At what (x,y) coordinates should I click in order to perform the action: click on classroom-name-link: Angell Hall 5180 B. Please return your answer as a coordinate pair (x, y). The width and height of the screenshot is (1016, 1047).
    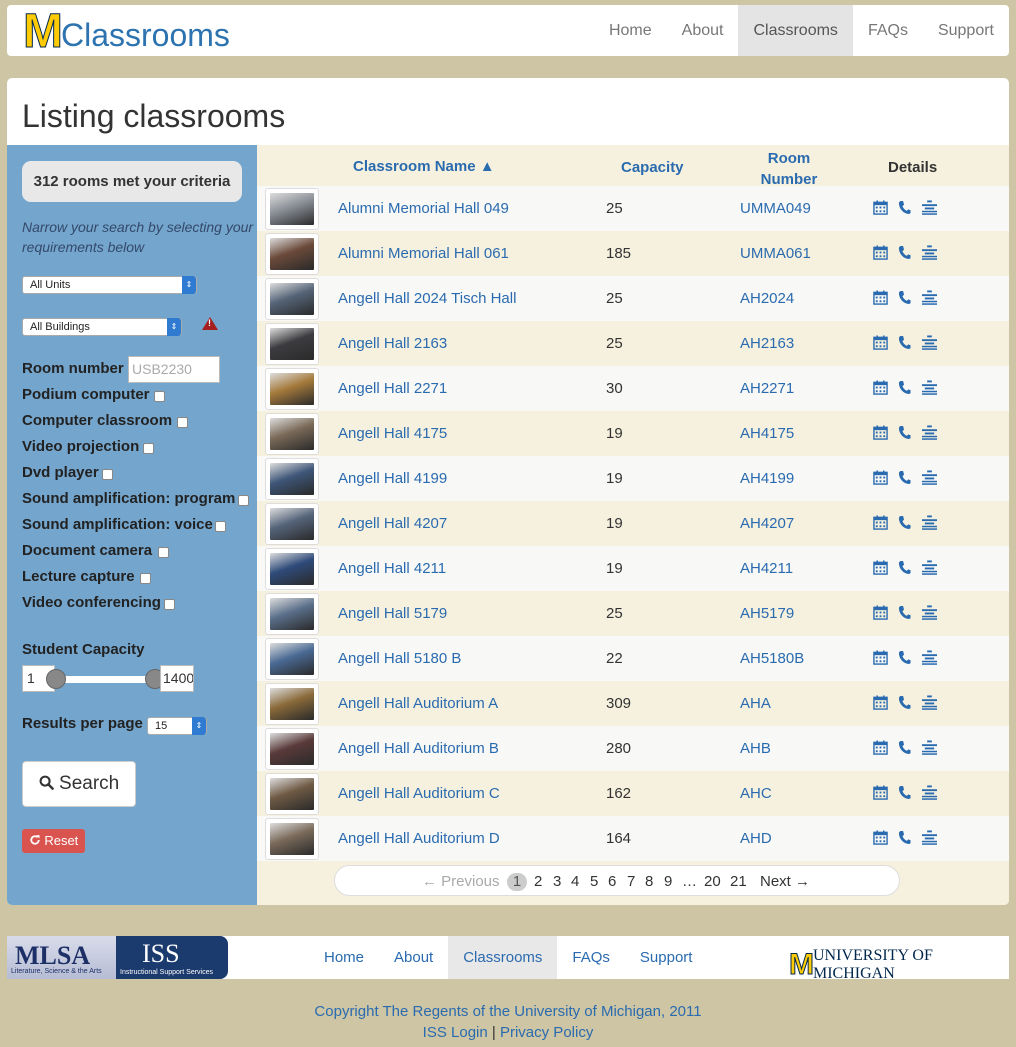
    Looking at the image, I should click on (399, 658).